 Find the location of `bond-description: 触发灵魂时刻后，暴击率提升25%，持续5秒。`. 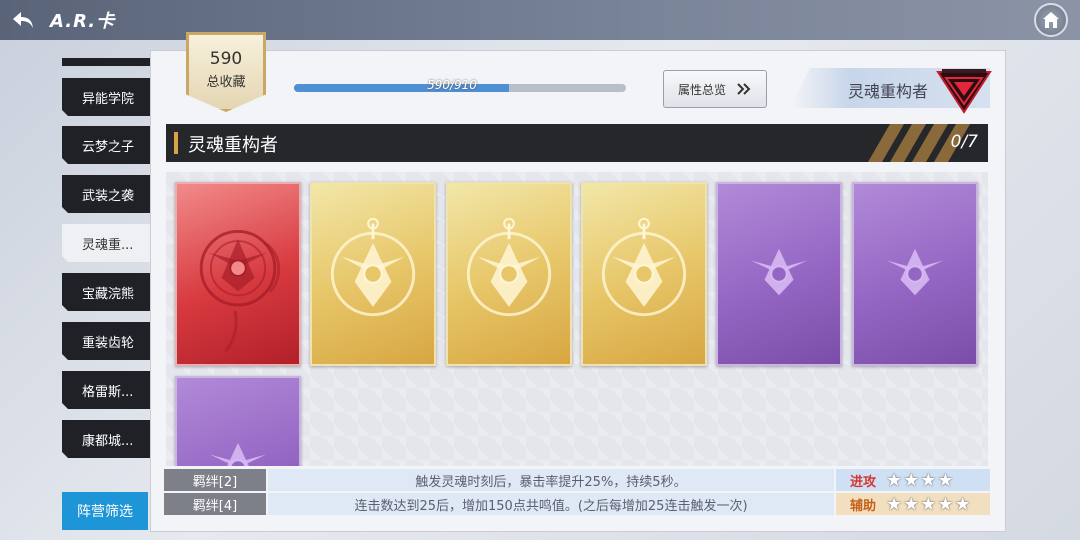

bond-description: 触发灵魂时刻后，暴击率提升25%，持续5秒。 is located at coordinates (551, 480).